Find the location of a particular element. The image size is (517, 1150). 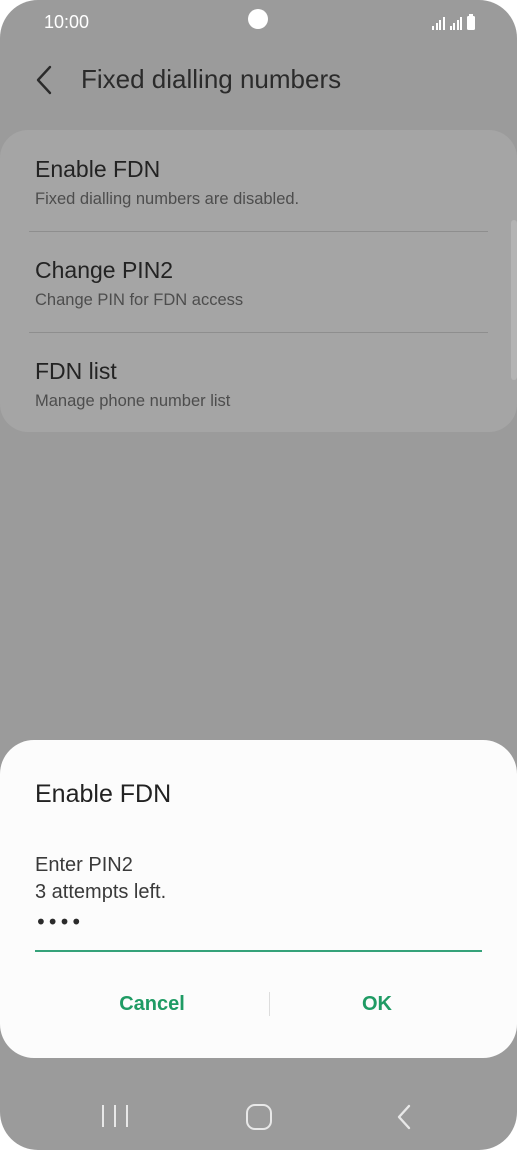

status-icons is located at coordinates (453, 22).